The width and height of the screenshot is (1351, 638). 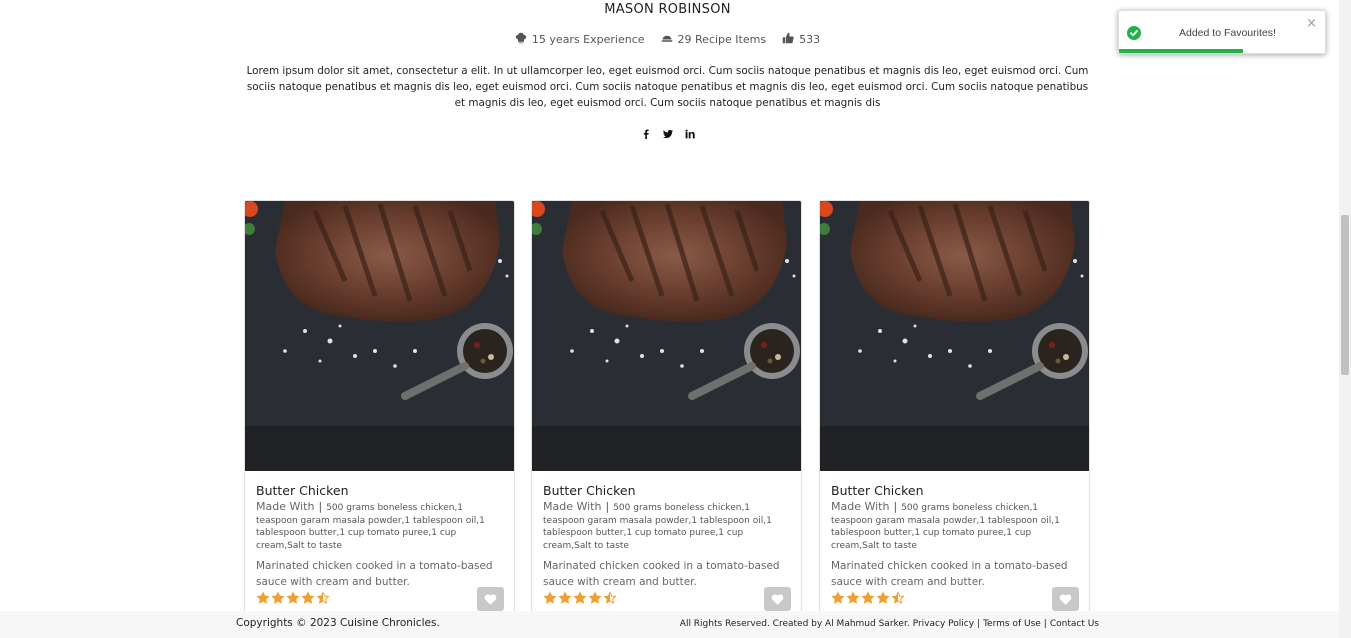 What do you see at coordinates (722, 39) in the screenshot?
I see `recipes-text: 29 Recipe Items` at bounding box center [722, 39].